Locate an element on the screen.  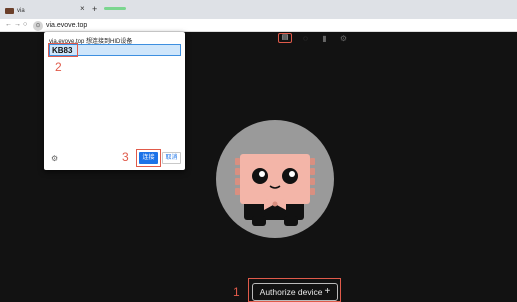
back-button: ← is located at coordinates (8, 25).